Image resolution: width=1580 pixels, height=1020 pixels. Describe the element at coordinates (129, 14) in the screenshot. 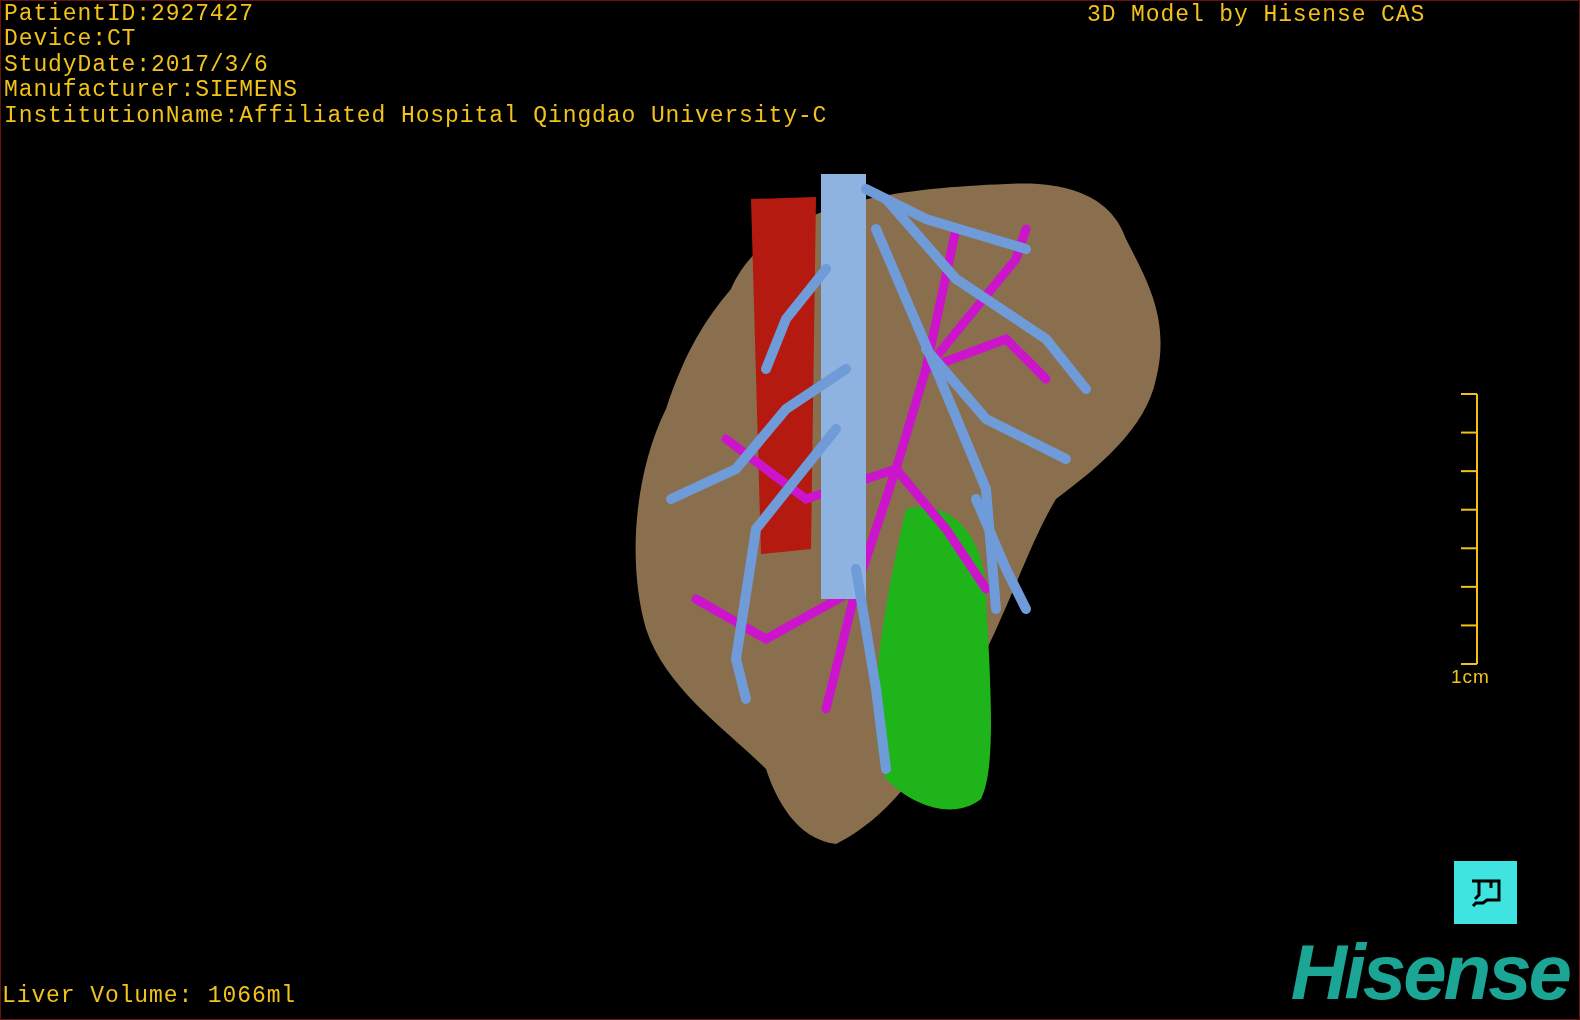

I see `study-info-text: PatientID:2927427` at that location.